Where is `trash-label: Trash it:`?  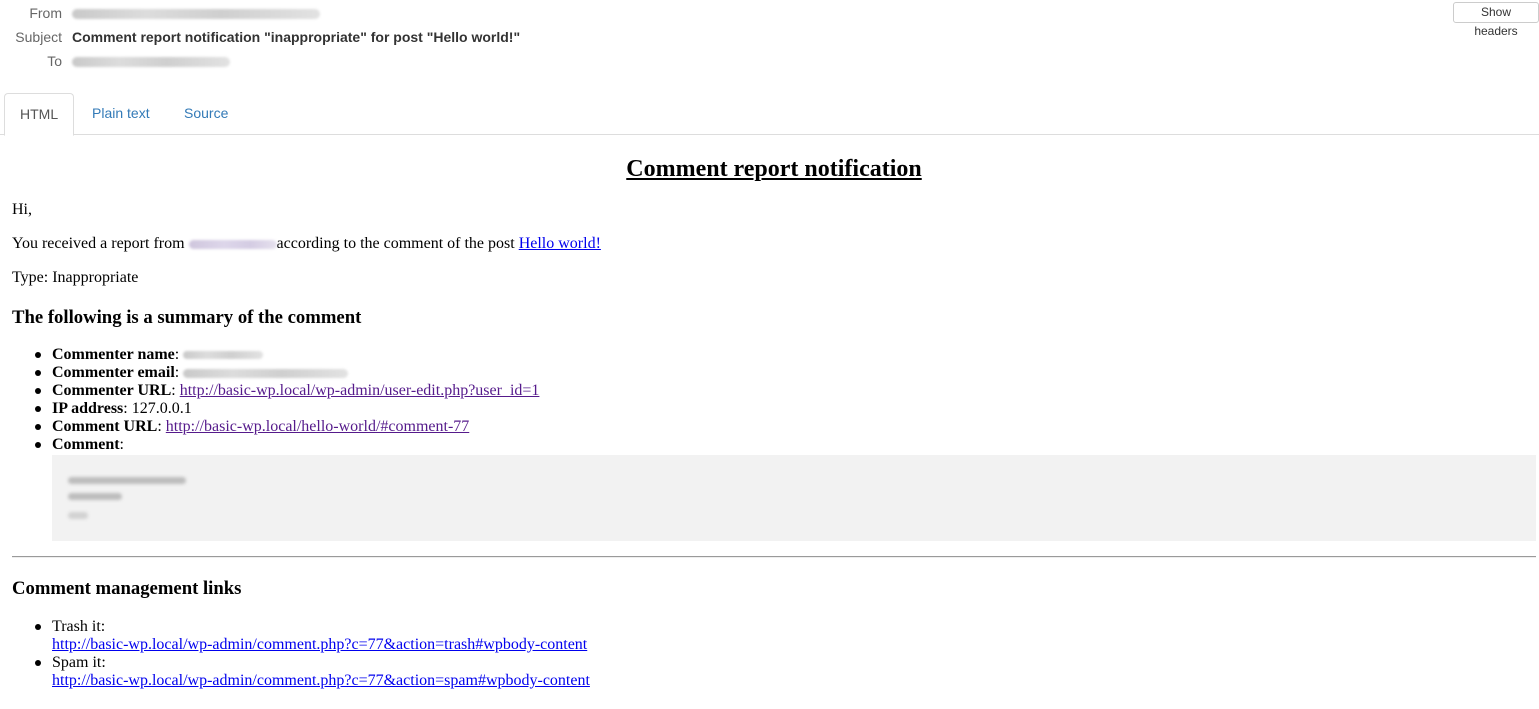 trash-label: Trash it: is located at coordinates (79, 626).